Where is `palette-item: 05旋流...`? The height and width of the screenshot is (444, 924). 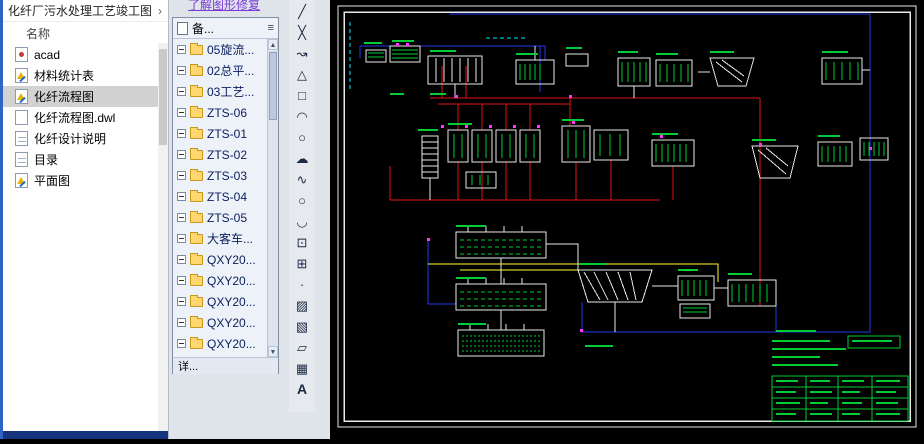 palette-item: 05旋流... is located at coordinates (220, 49).